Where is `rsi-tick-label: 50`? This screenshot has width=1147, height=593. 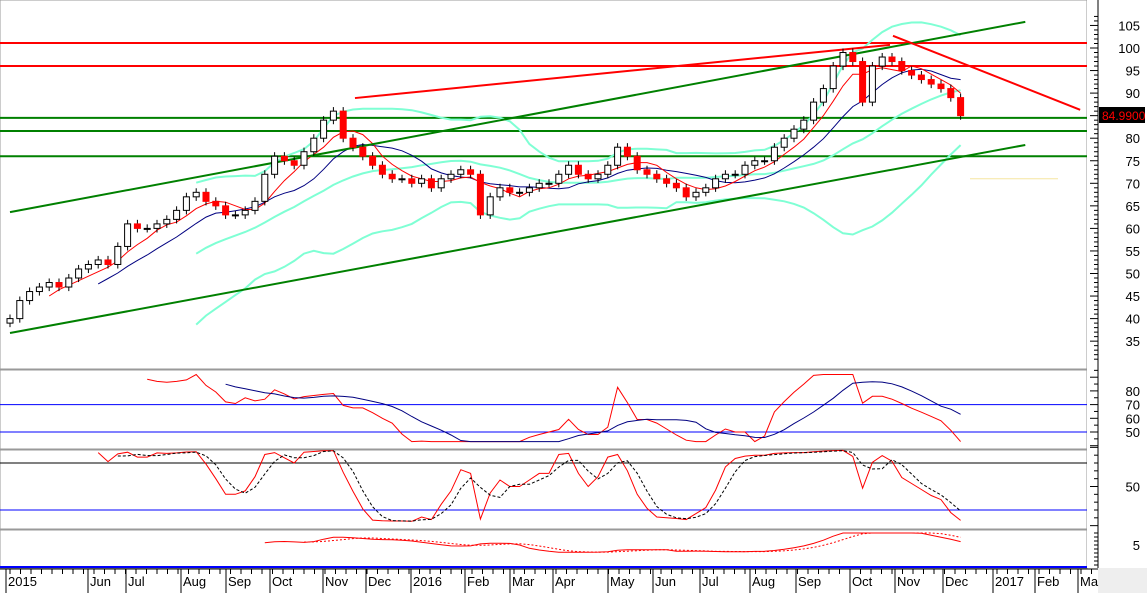 rsi-tick-label: 50 is located at coordinates (1133, 432).